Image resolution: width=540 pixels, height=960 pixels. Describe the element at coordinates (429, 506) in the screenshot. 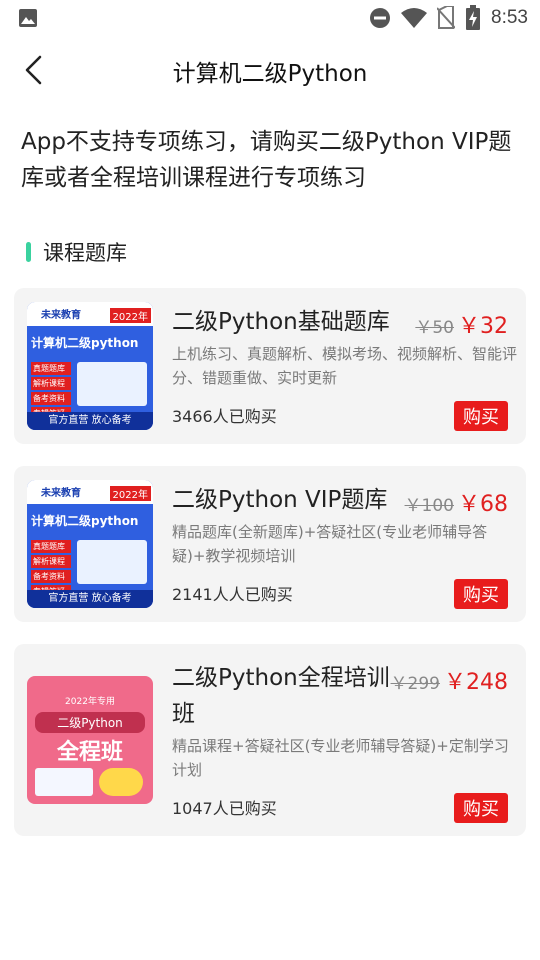

I see `original-price: ￥100` at that location.